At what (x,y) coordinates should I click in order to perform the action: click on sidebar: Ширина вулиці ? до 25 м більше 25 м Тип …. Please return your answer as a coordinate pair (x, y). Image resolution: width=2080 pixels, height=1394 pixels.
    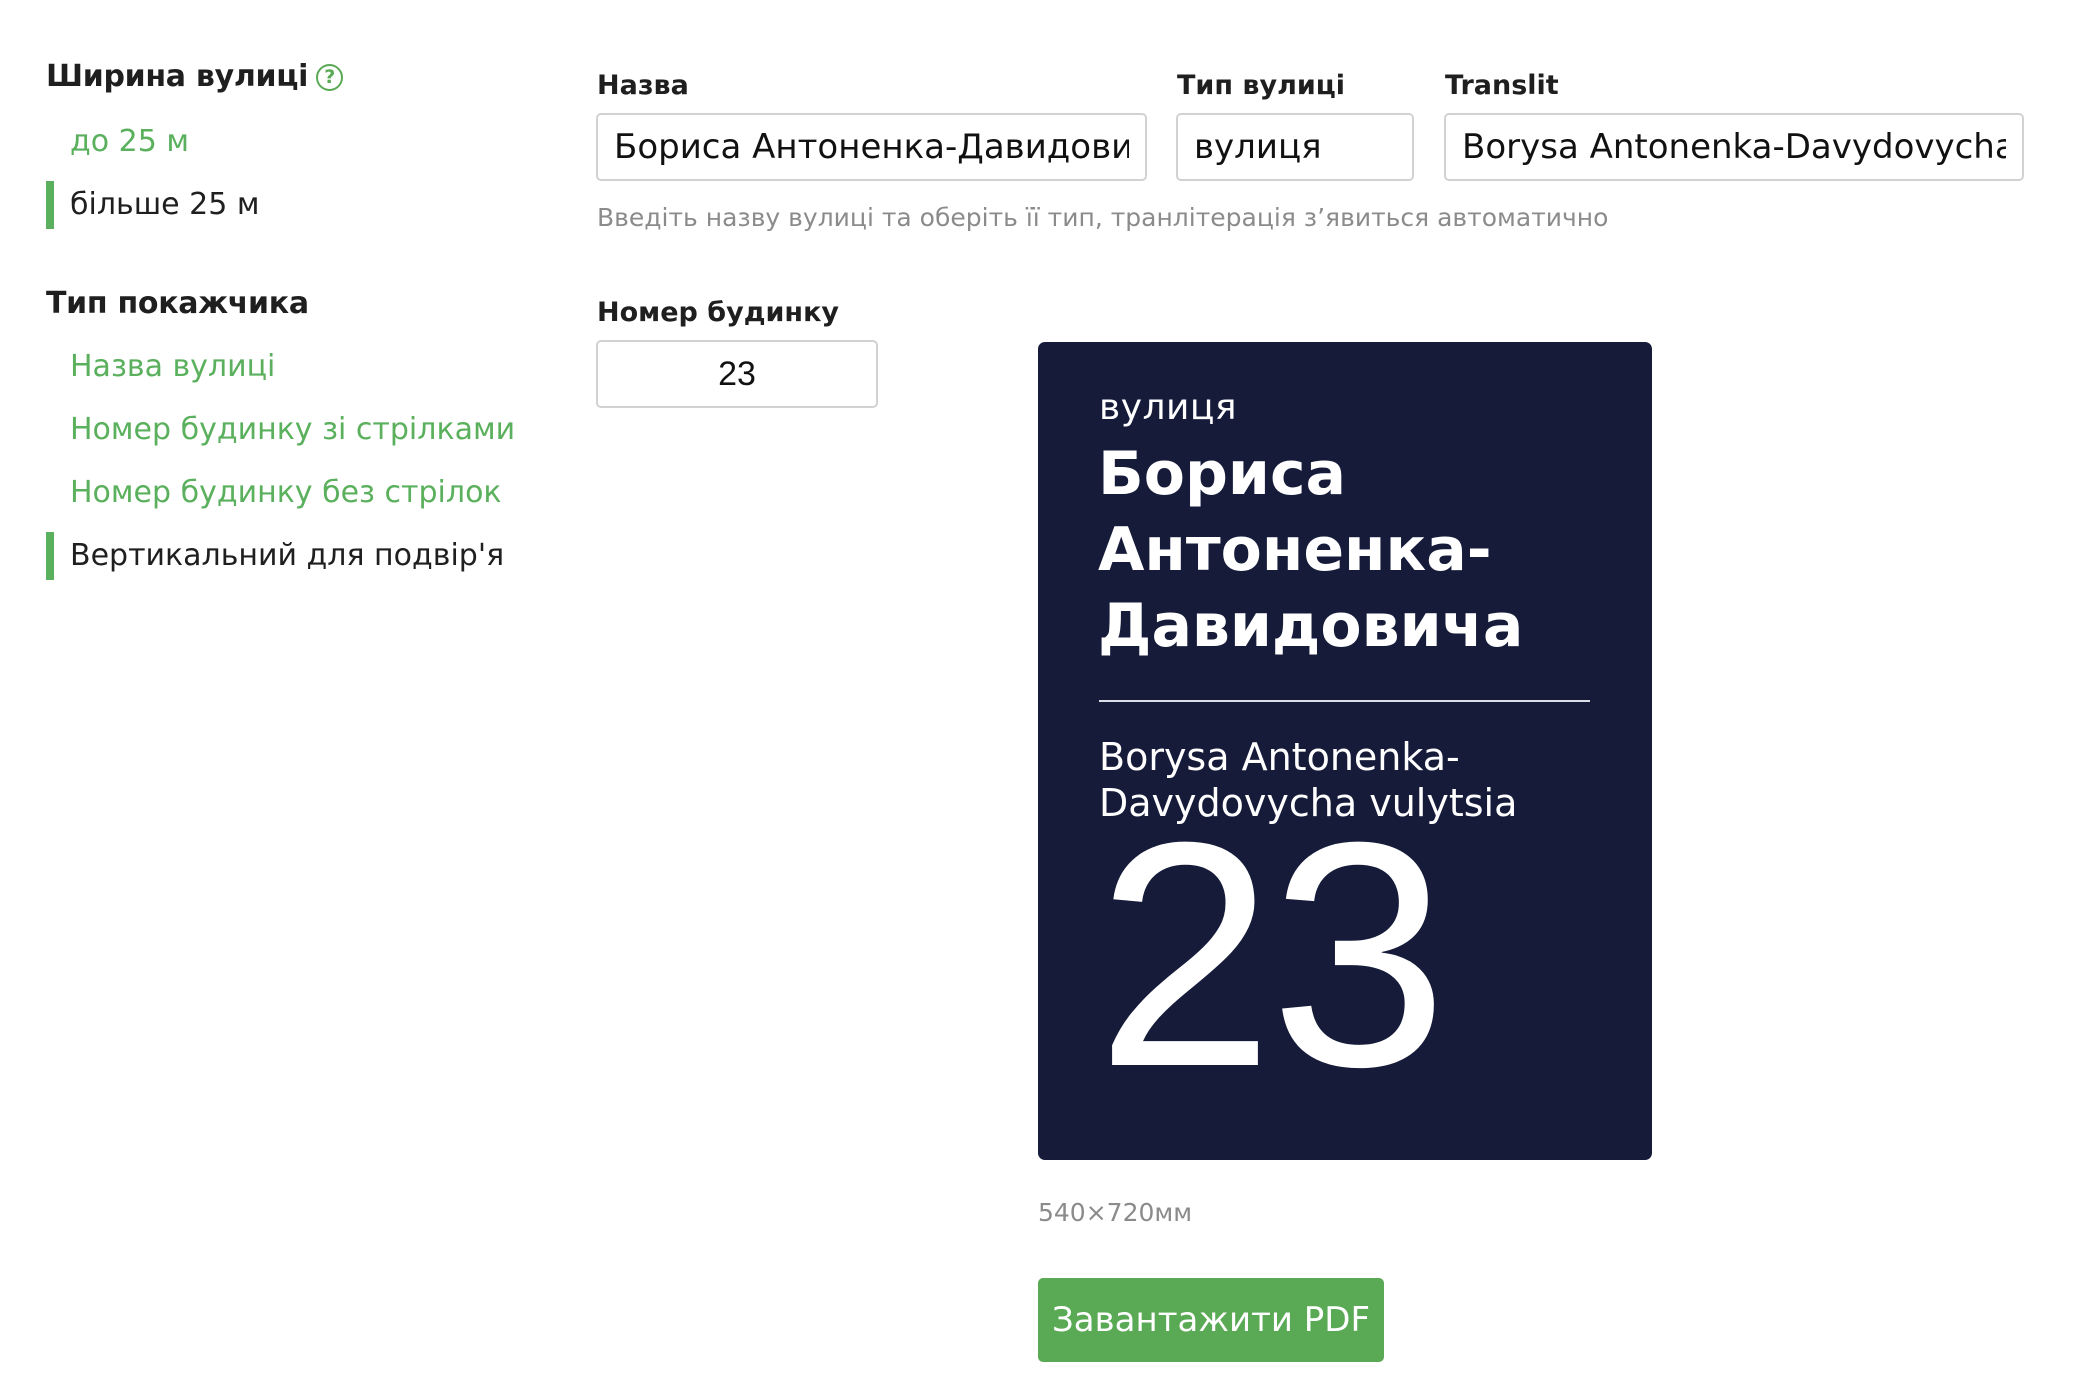
    Looking at the image, I should click on (306, 328).